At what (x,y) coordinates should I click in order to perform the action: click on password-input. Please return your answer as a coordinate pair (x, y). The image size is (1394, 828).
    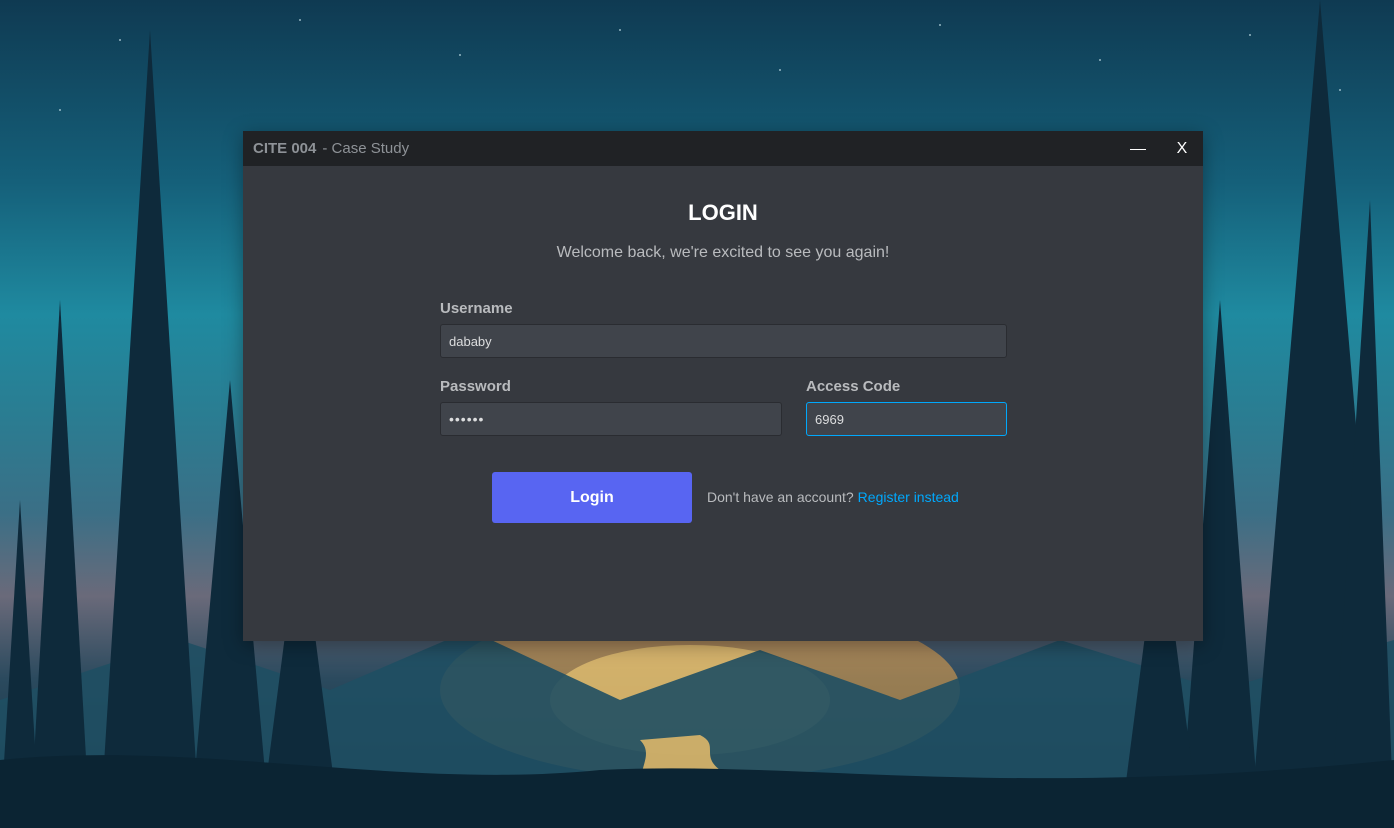
    Looking at the image, I should click on (611, 419).